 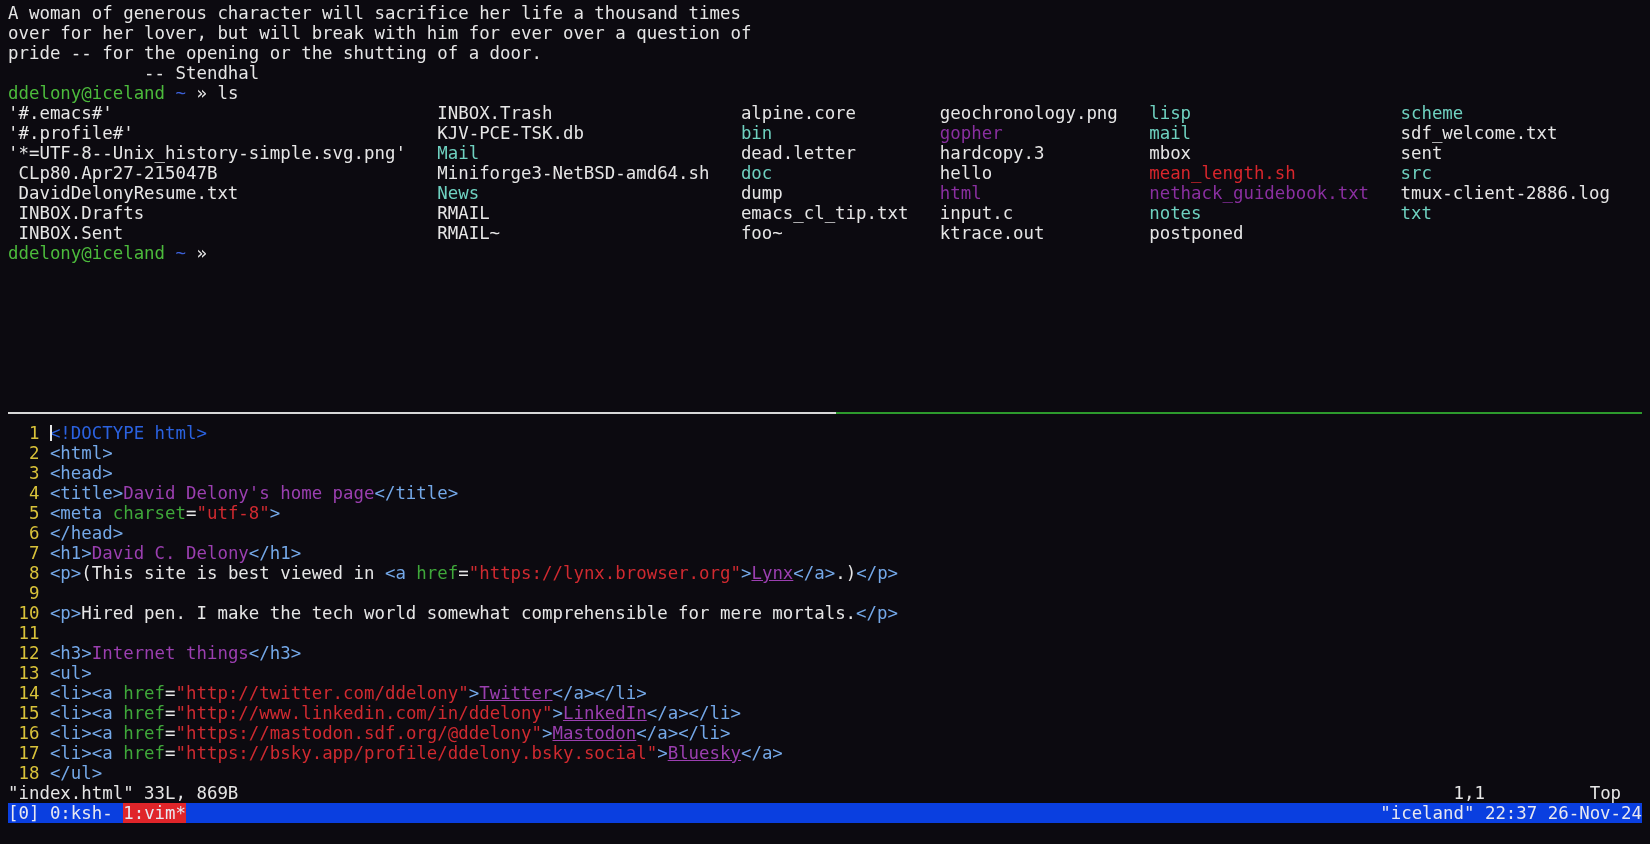 What do you see at coordinates (1260, 193) in the screenshot?
I see `symlink-name: nethack_guidebook.txt` at bounding box center [1260, 193].